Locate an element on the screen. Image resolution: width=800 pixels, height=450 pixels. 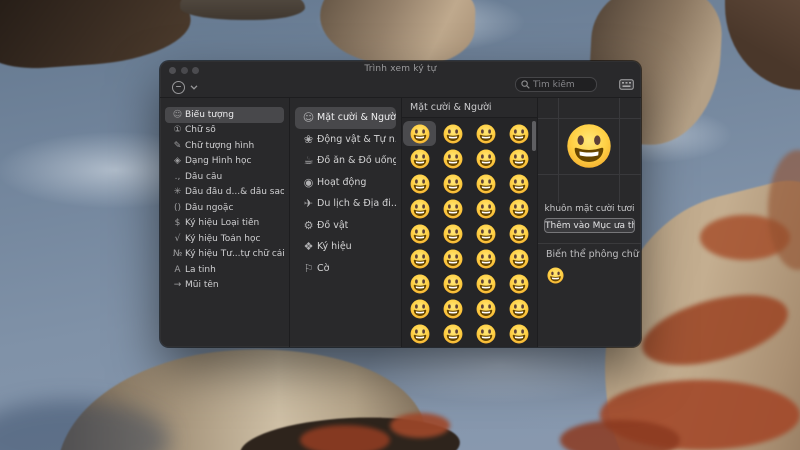
add-to-favorites-button: Thêm vào Mục ưa thích is located at coordinates (589, 225).